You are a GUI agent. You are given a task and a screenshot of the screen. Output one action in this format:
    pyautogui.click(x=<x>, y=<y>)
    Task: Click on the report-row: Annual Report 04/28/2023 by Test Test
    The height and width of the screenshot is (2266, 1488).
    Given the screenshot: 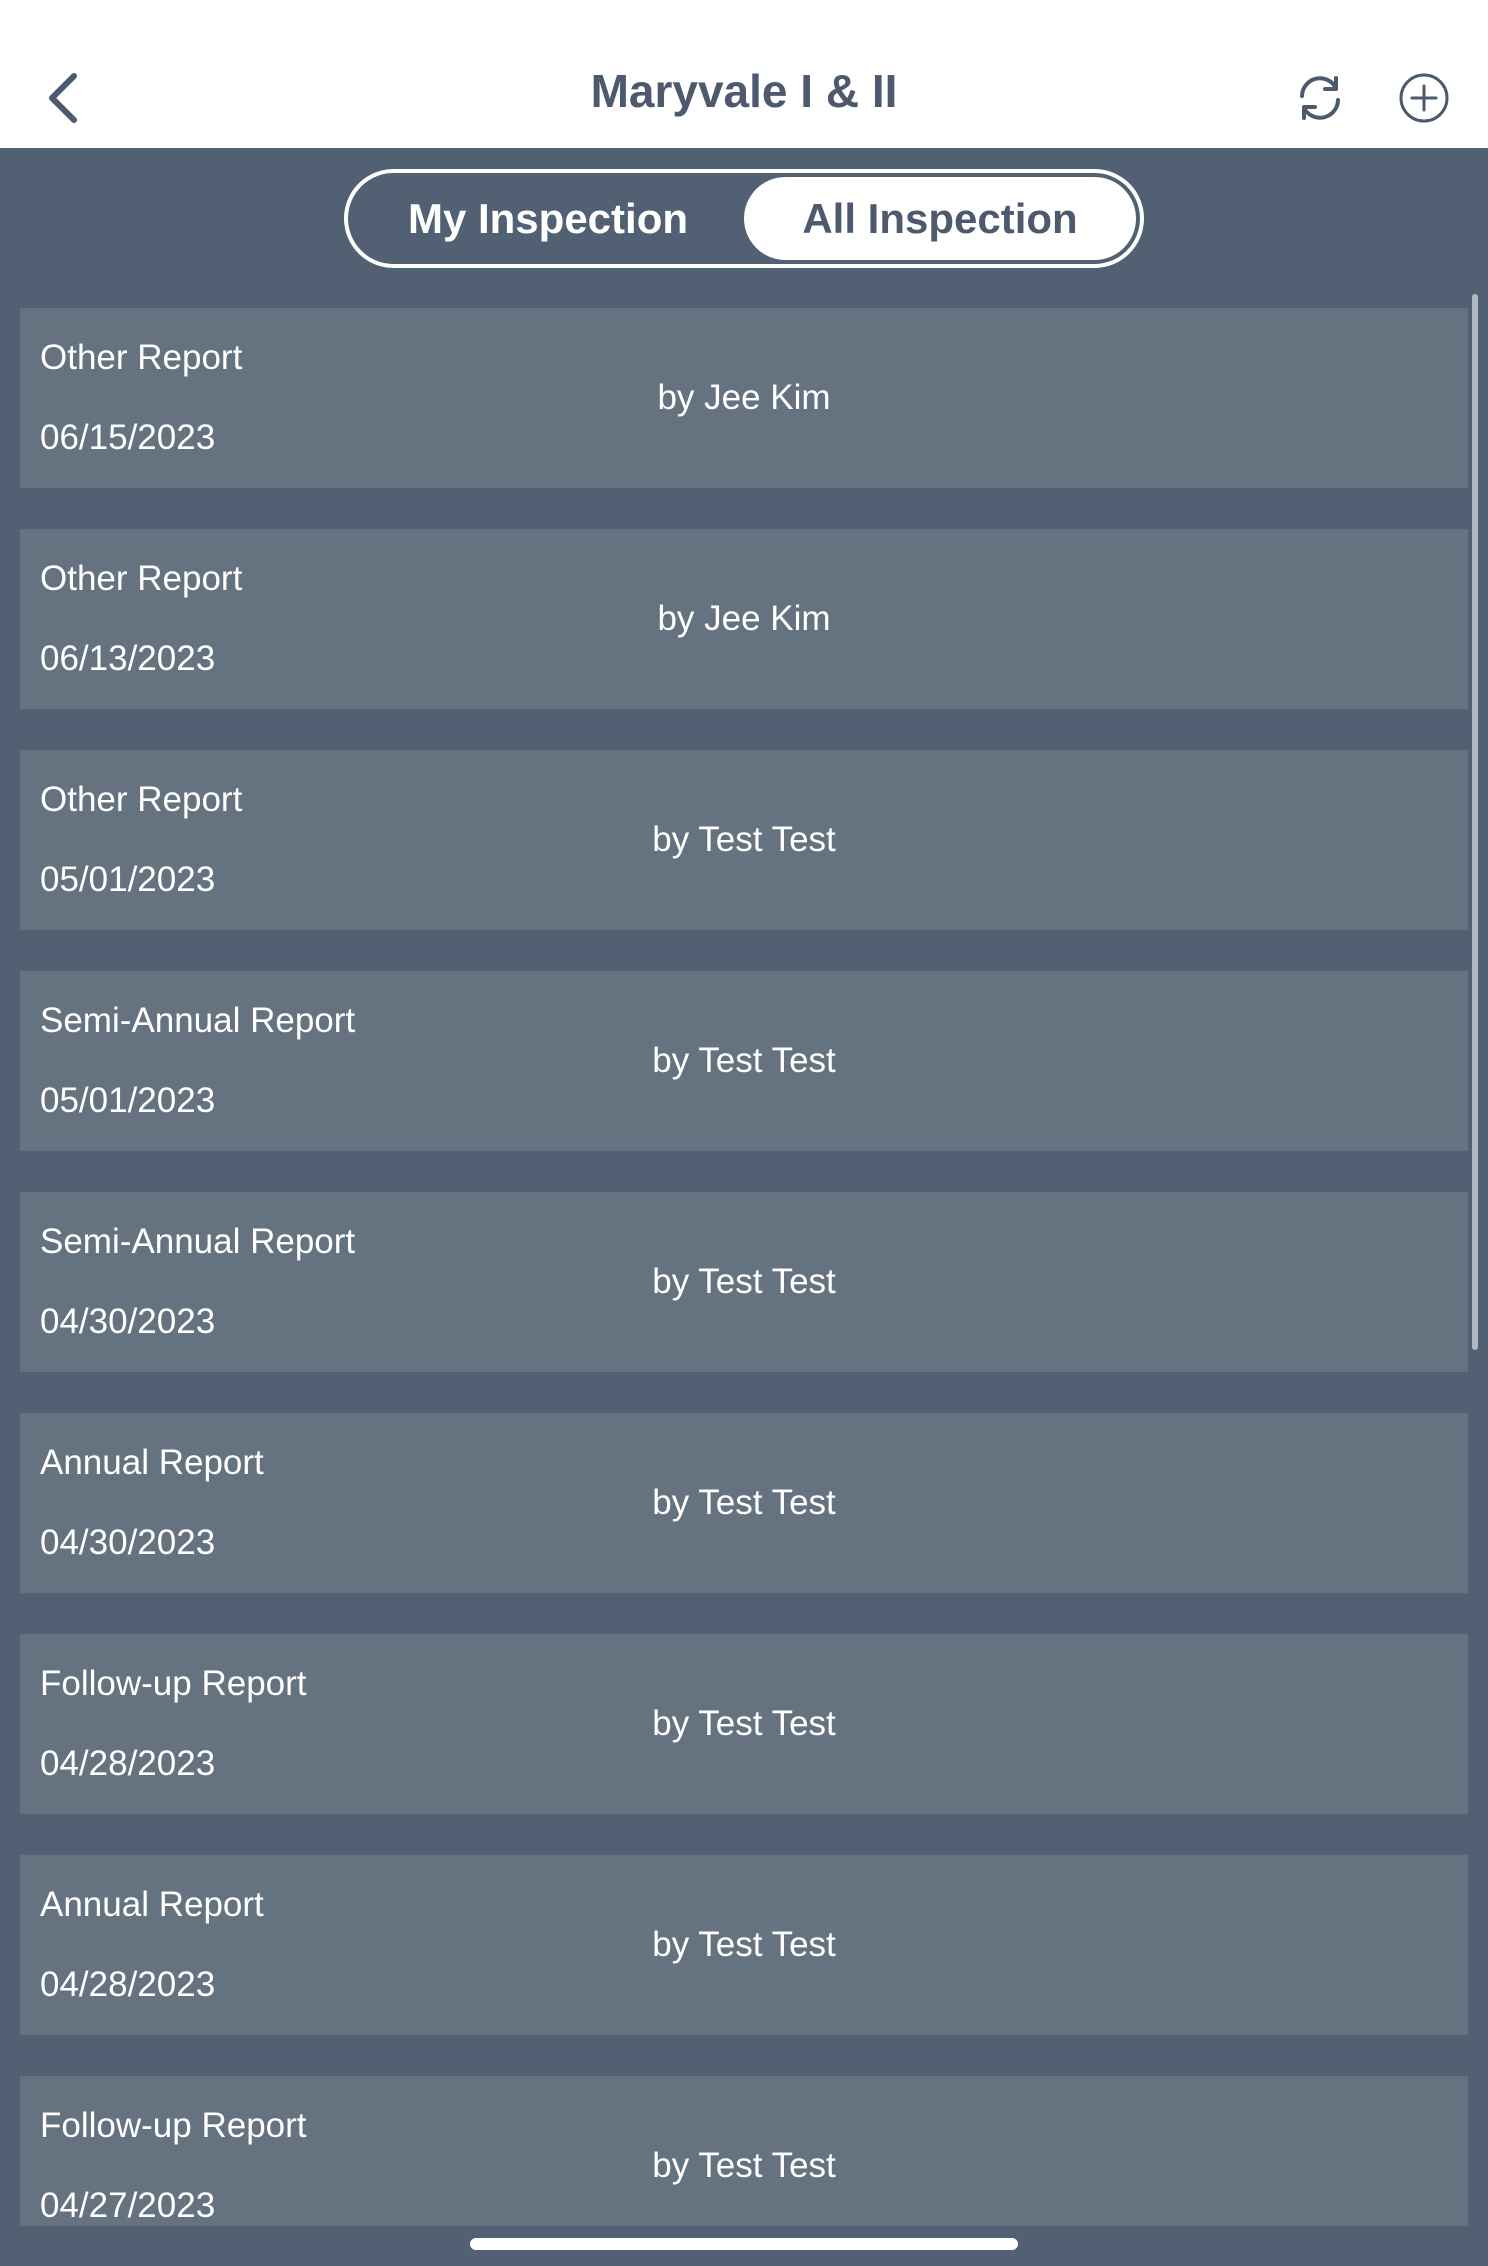 What is the action you would take?
    pyautogui.click(x=744, y=1945)
    